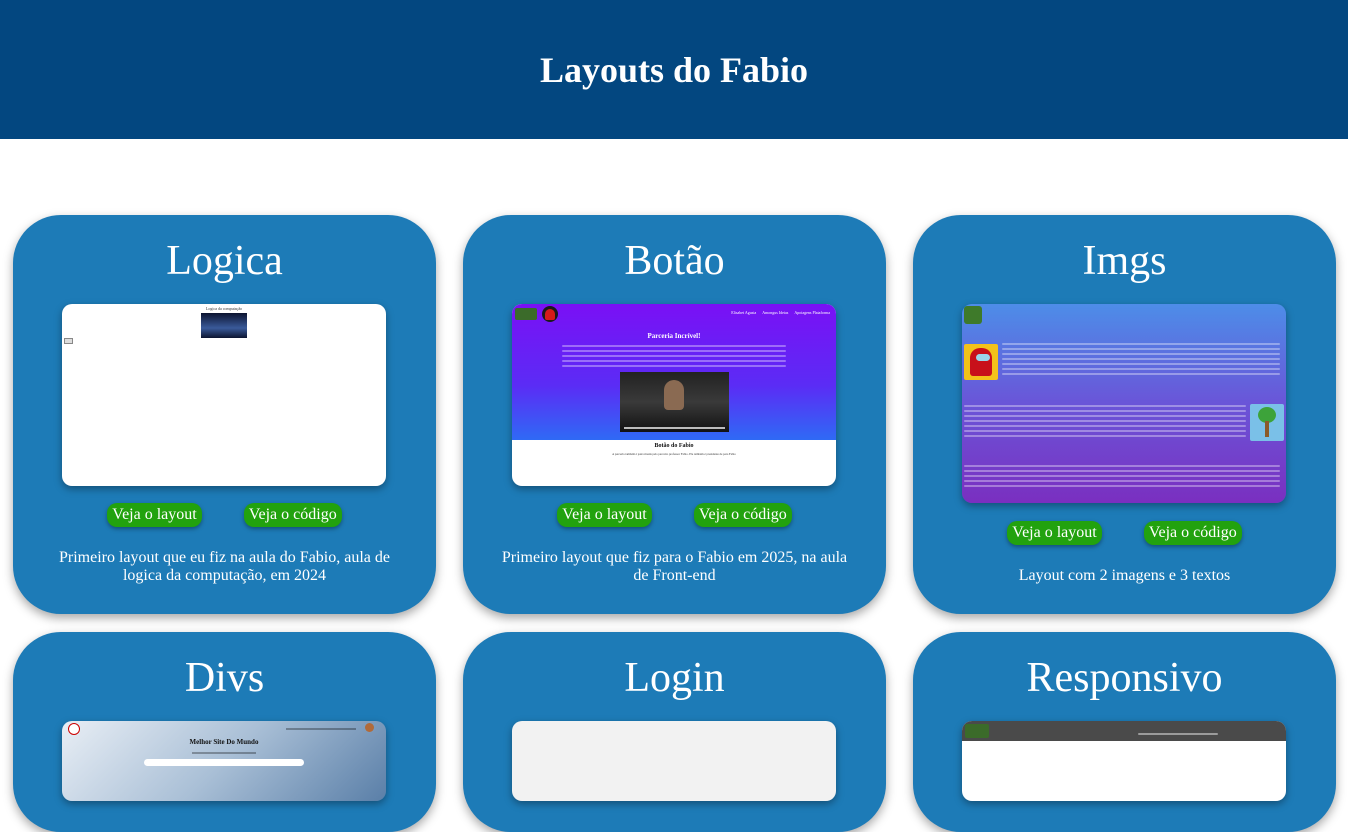  What do you see at coordinates (526, 314) in the screenshot?
I see `logo-icon` at bounding box center [526, 314].